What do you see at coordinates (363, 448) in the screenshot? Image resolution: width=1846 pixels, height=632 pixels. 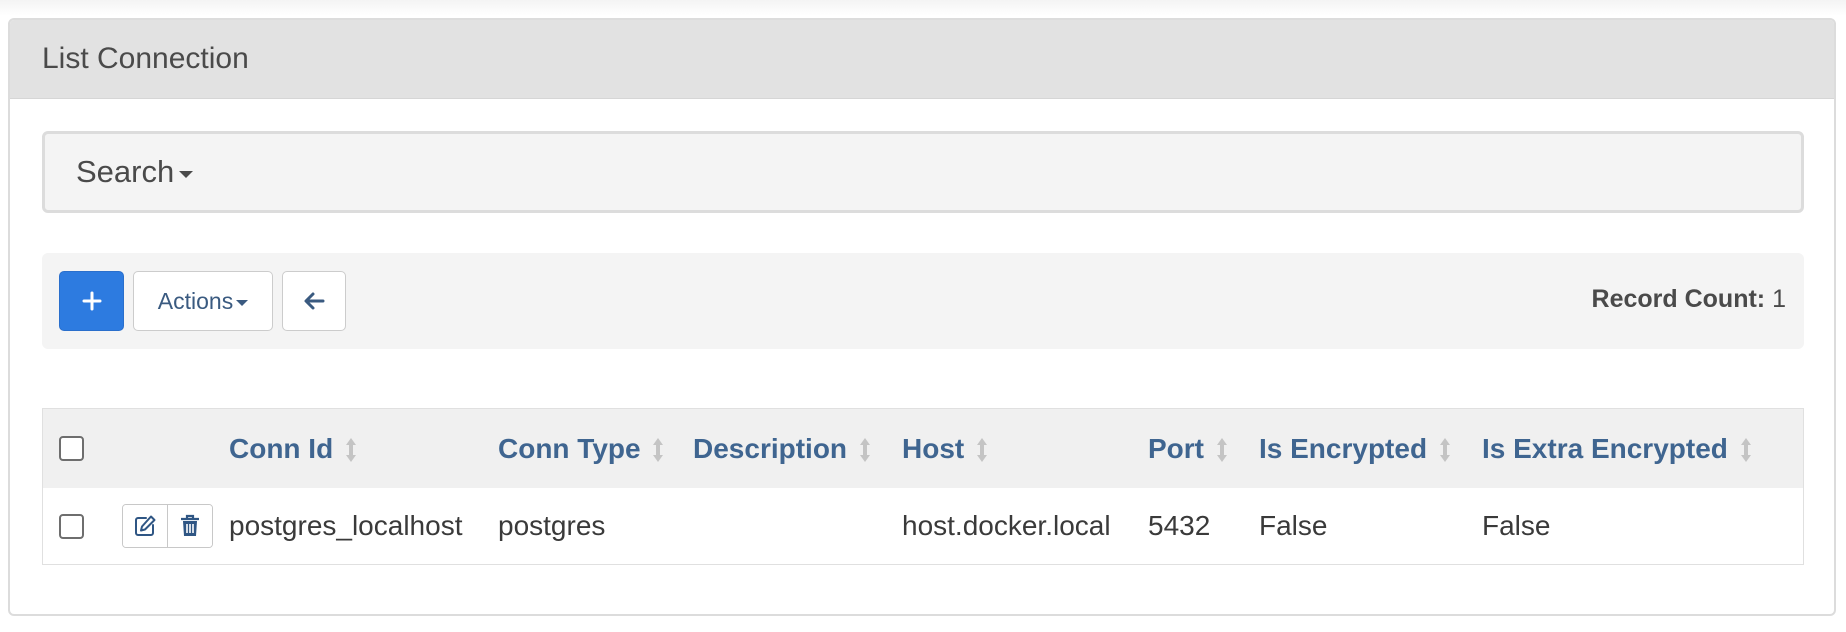 I see `column-header-conn-id: Conn Id` at bounding box center [363, 448].